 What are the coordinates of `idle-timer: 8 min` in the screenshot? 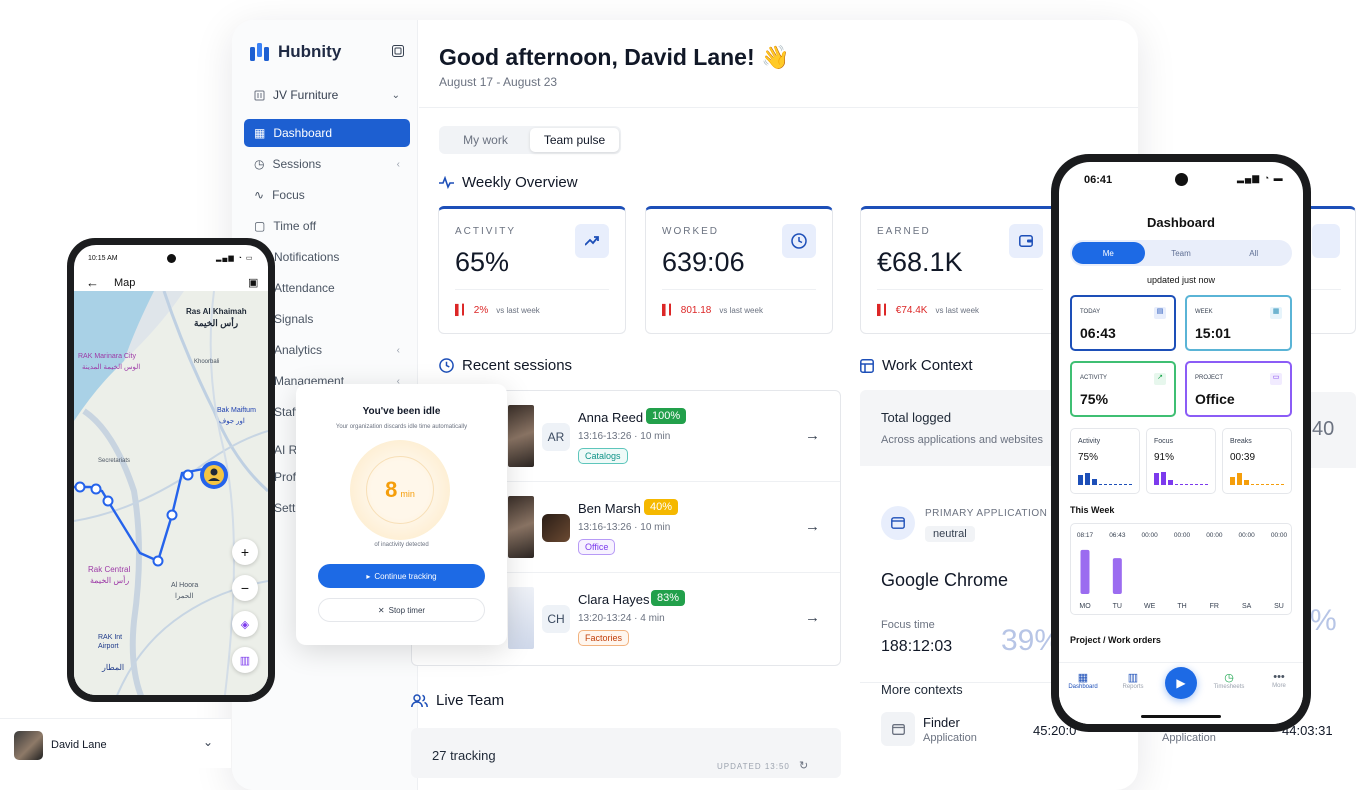 It's located at (400, 490).